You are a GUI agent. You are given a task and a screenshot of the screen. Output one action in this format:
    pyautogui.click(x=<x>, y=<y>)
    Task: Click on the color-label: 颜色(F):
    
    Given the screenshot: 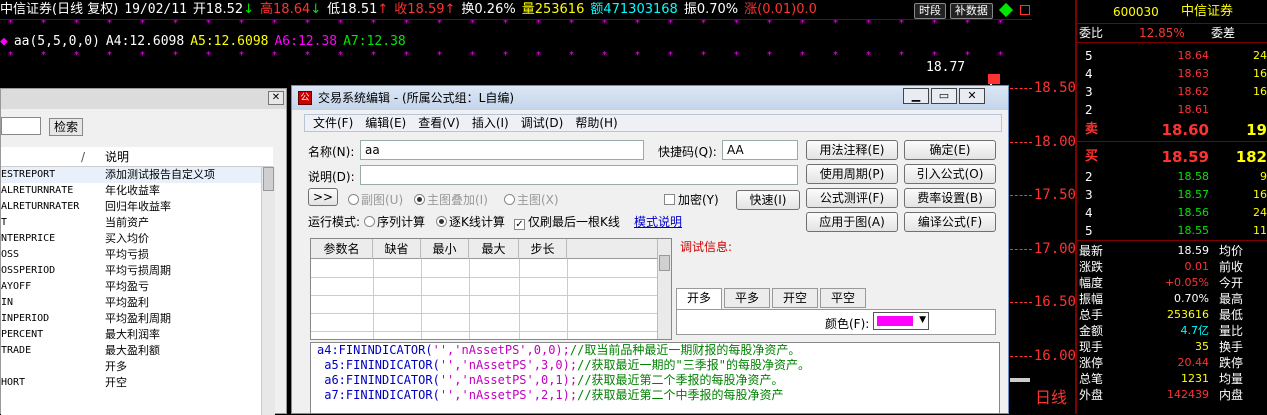 What is the action you would take?
    pyautogui.click(x=847, y=324)
    